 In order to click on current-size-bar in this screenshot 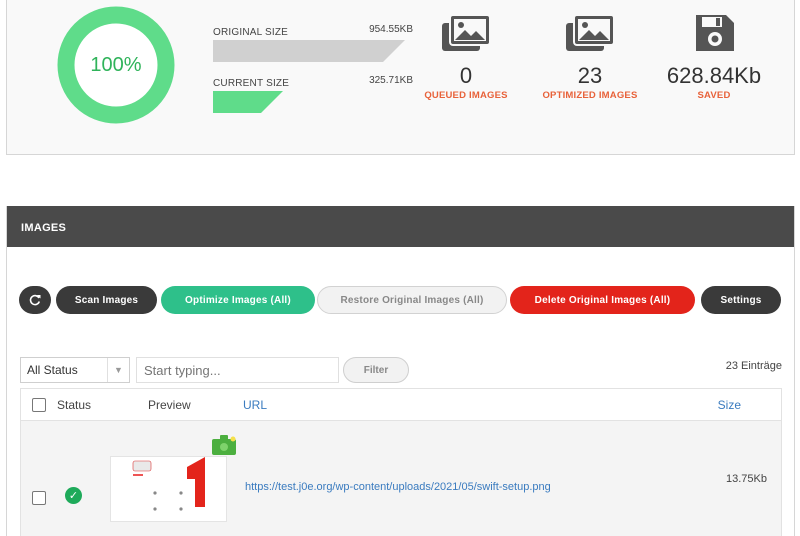, I will do `click(248, 102)`.